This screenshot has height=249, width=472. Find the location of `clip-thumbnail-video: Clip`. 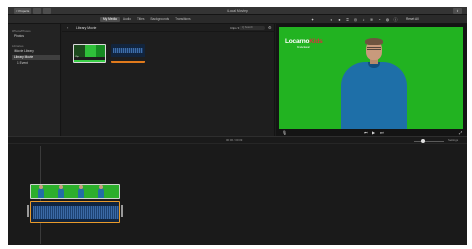

clip-thumbnail-video: Clip is located at coordinates (89, 53).